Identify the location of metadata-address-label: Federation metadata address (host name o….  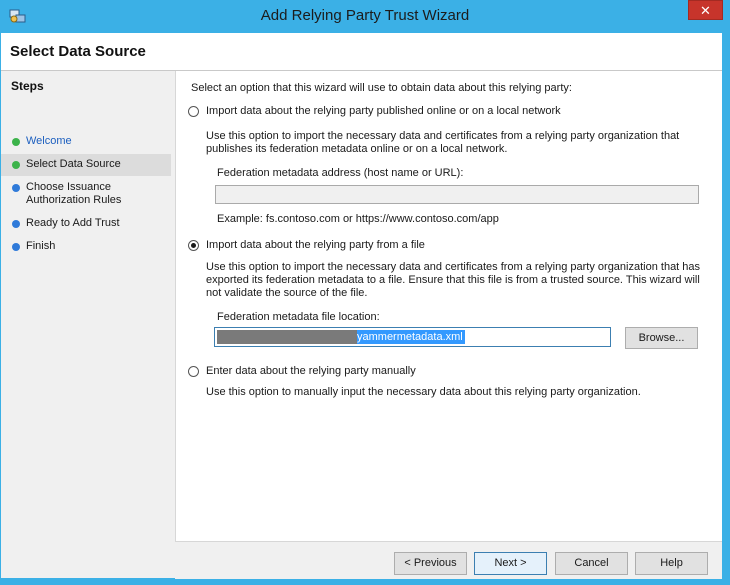
(340, 173).